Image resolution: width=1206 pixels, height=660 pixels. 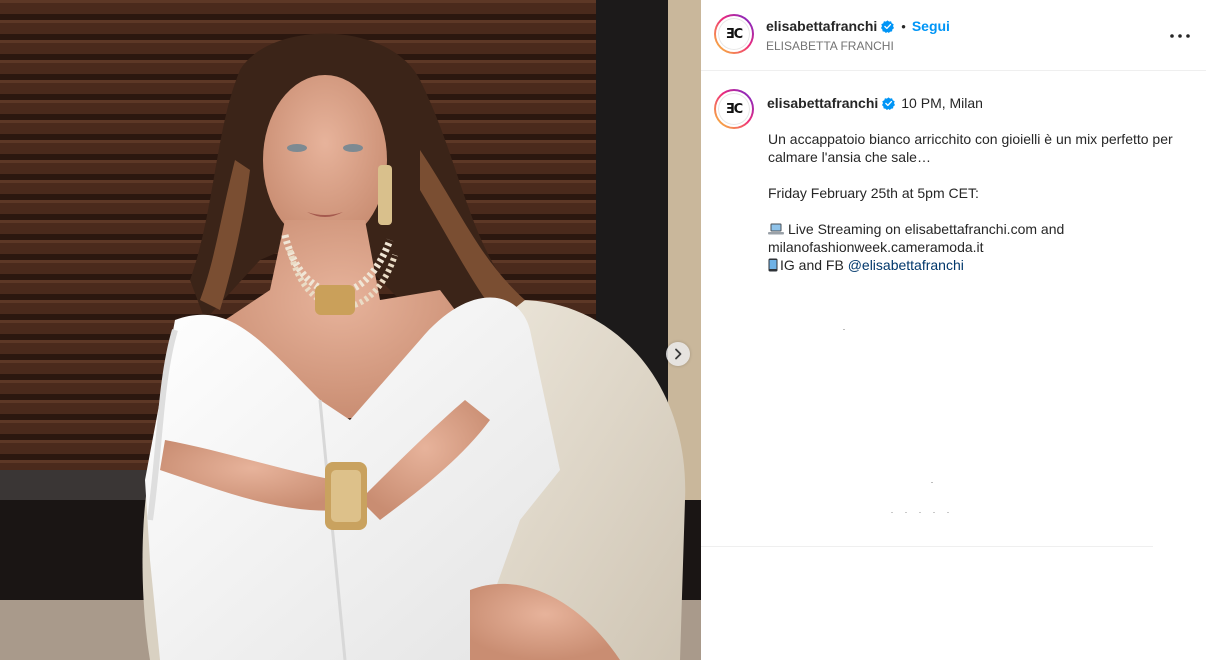 I want to click on header-subtitle: ELISABETTA FRANCHI, so click(x=830, y=46).